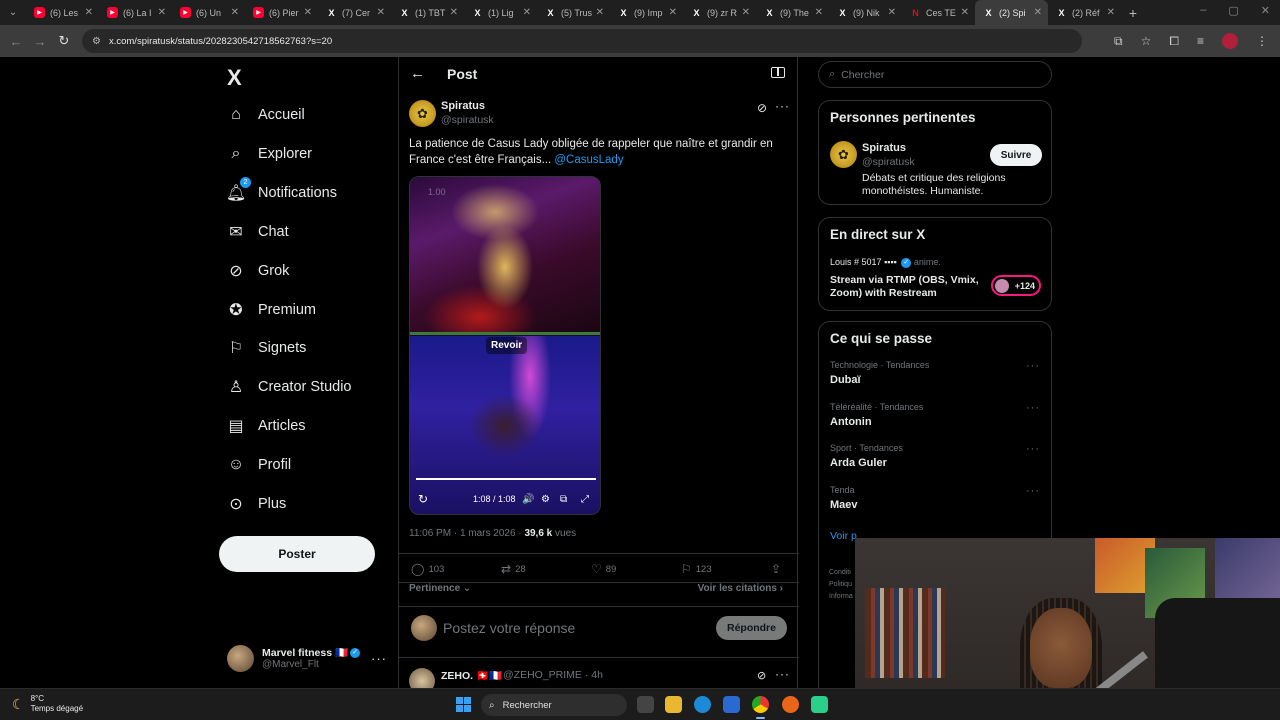 The width and height of the screenshot is (1280, 720). Describe the element at coordinates (751, 628) in the screenshot. I see `reply-button: Répondre` at that location.